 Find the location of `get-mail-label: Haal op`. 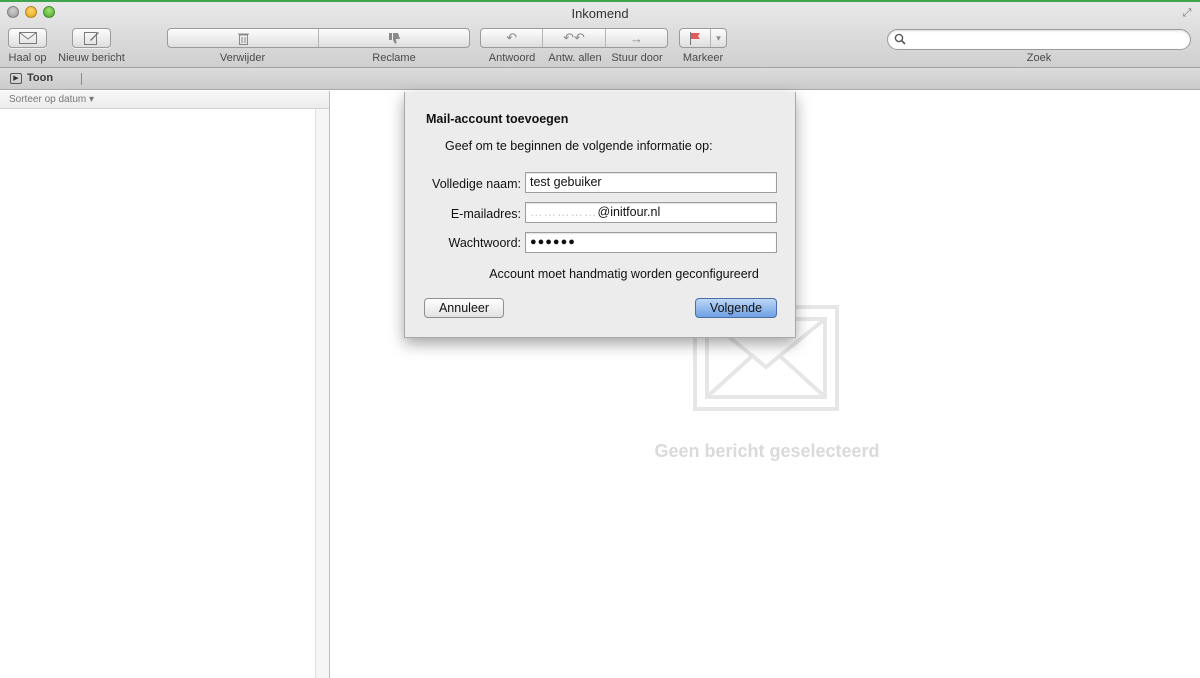

get-mail-label: Haal op is located at coordinates (27, 58).